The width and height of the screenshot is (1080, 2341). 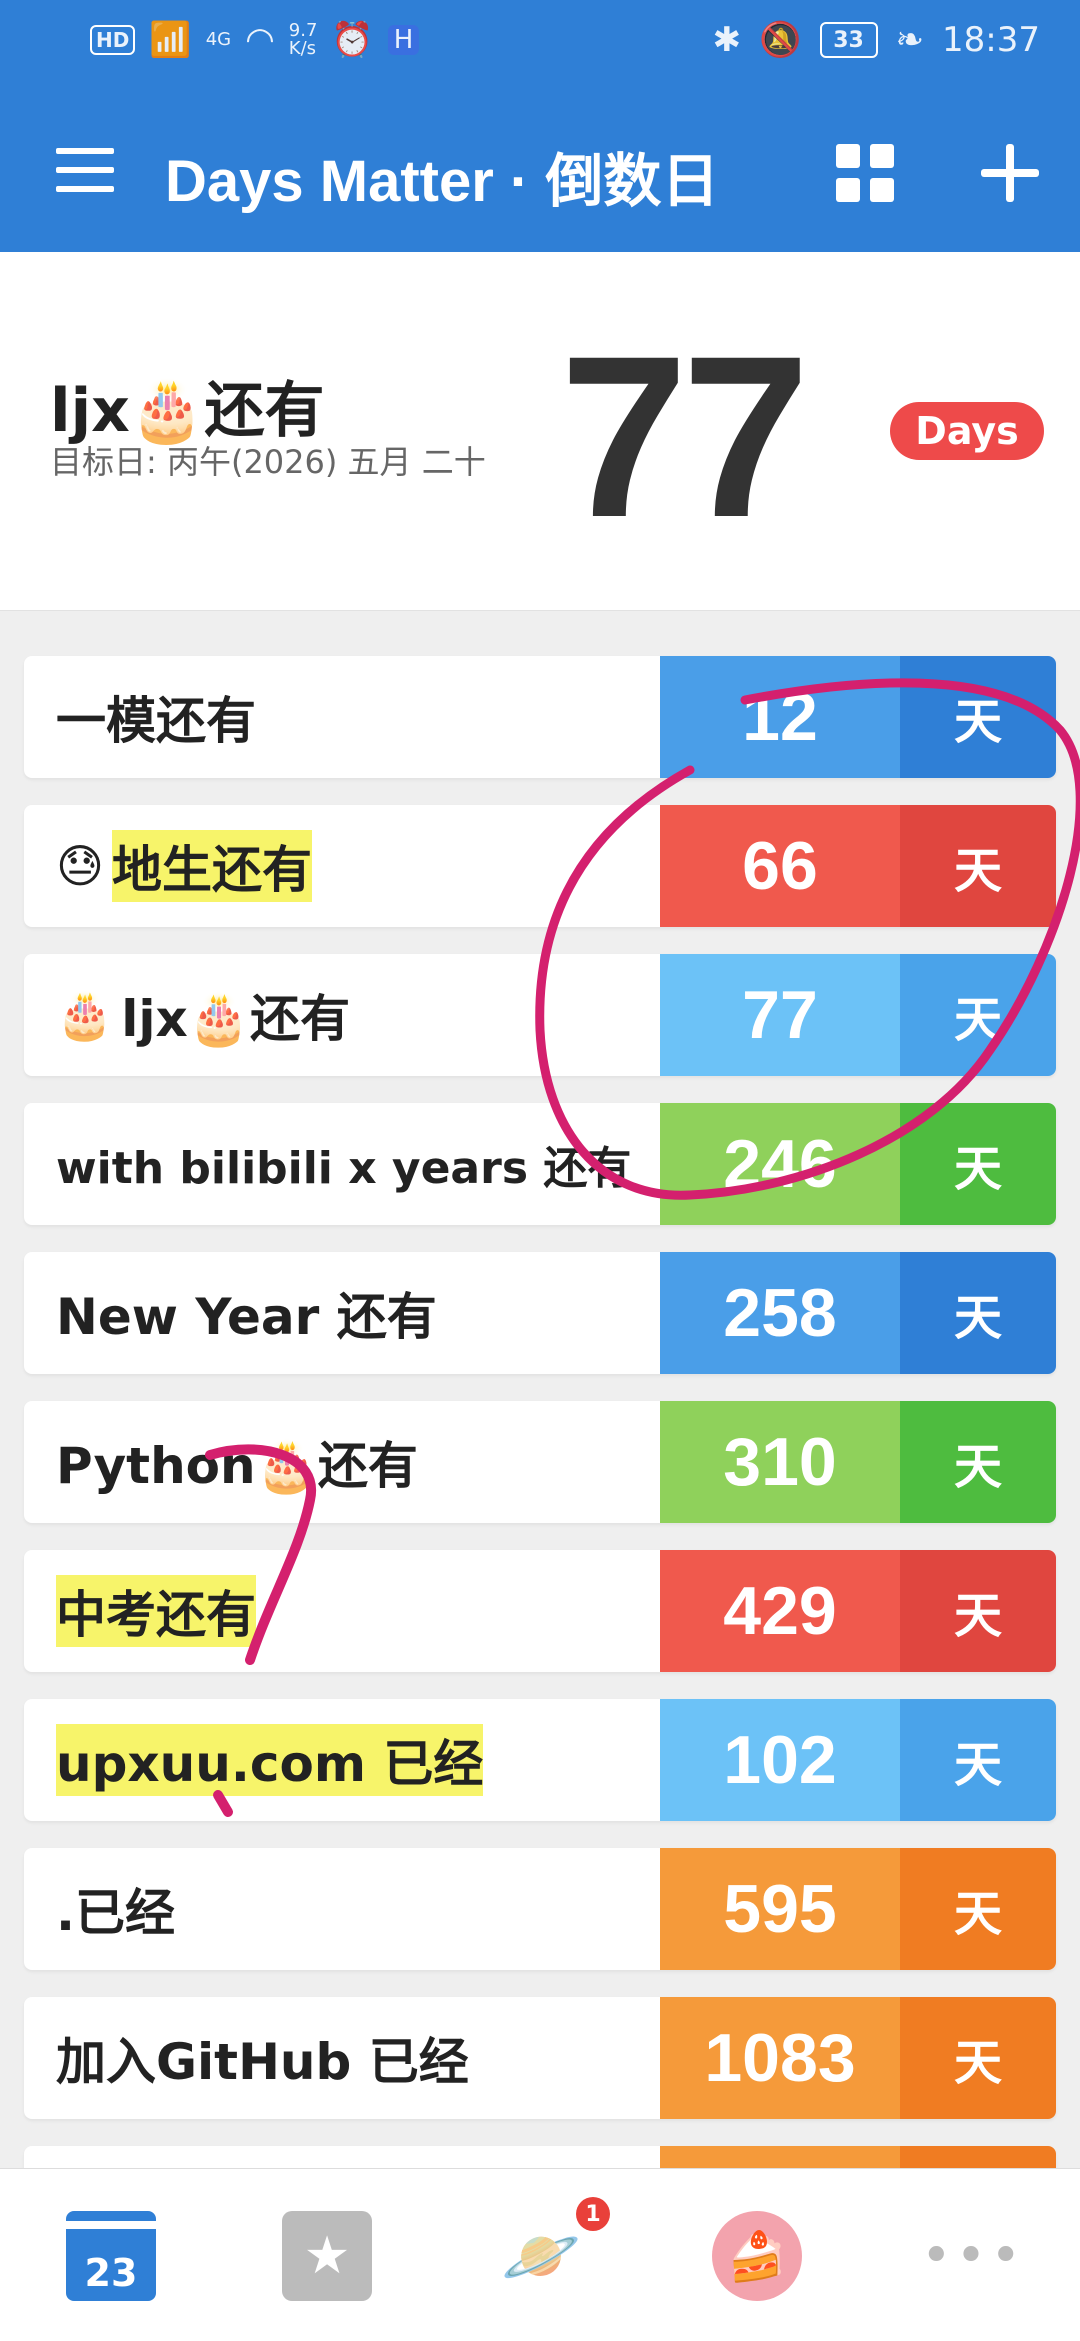 I want to click on event-row: upxuu.com 已经 102 天, so click(x=540, y=1760).